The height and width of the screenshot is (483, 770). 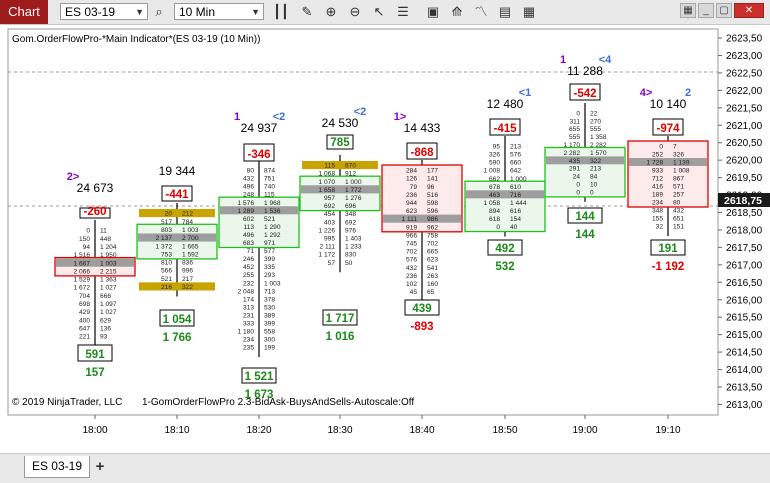 What do you see at coordinates (57, 467) in the screenshot?
I see `tab-es-03-19: ES 03-19` at bounding box center [57, 467].